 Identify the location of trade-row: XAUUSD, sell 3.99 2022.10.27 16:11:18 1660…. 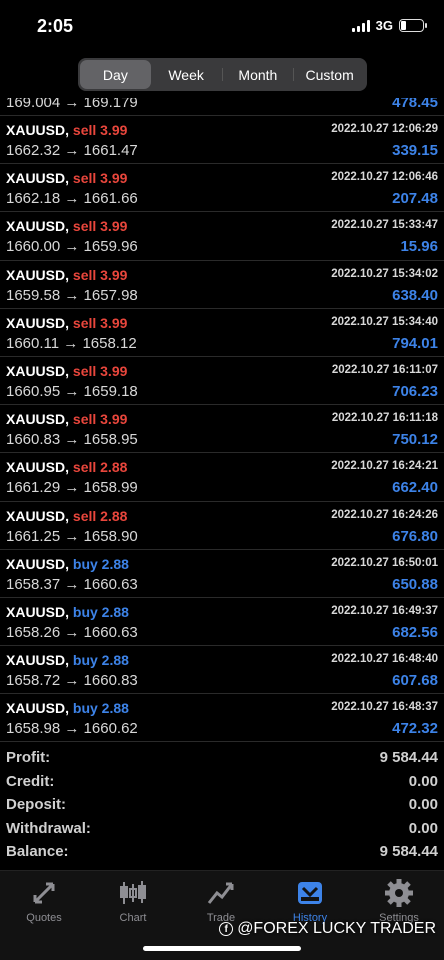
(222, 429).